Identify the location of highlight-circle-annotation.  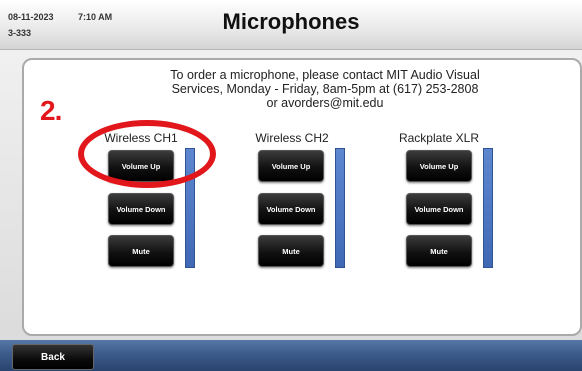
(147, 154).